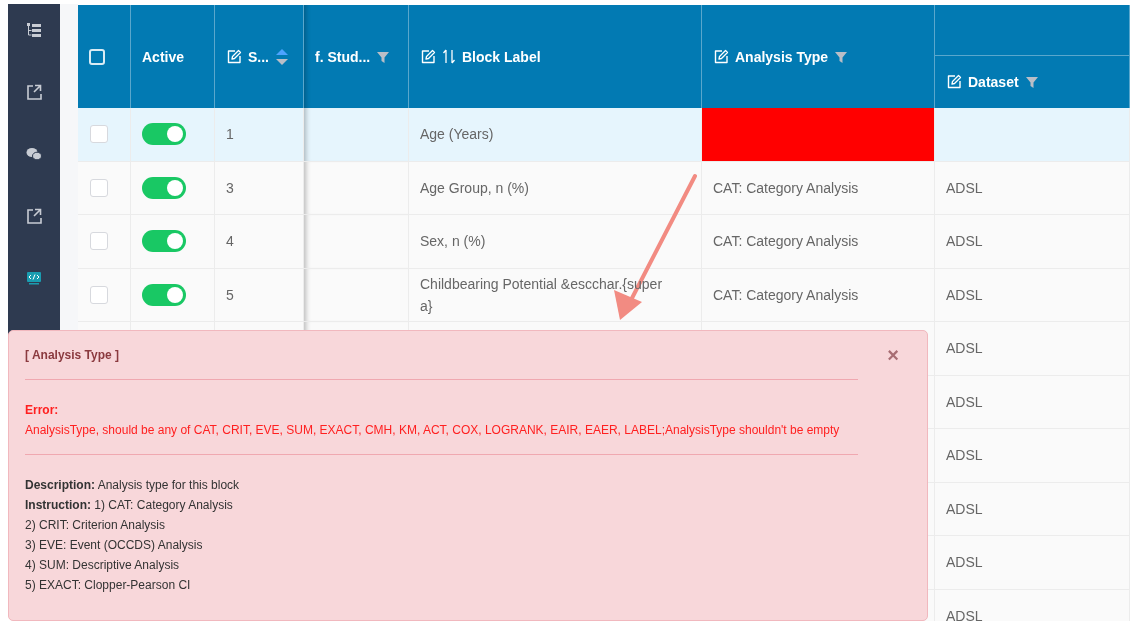  What do you see at coordinates (34, 278) in the screenshot?
I see `code-icon` at bounding box center [34, 278].